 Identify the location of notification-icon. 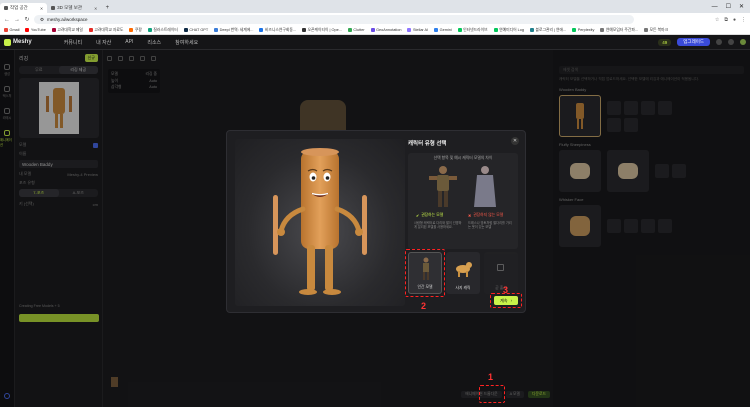
(731, 42).